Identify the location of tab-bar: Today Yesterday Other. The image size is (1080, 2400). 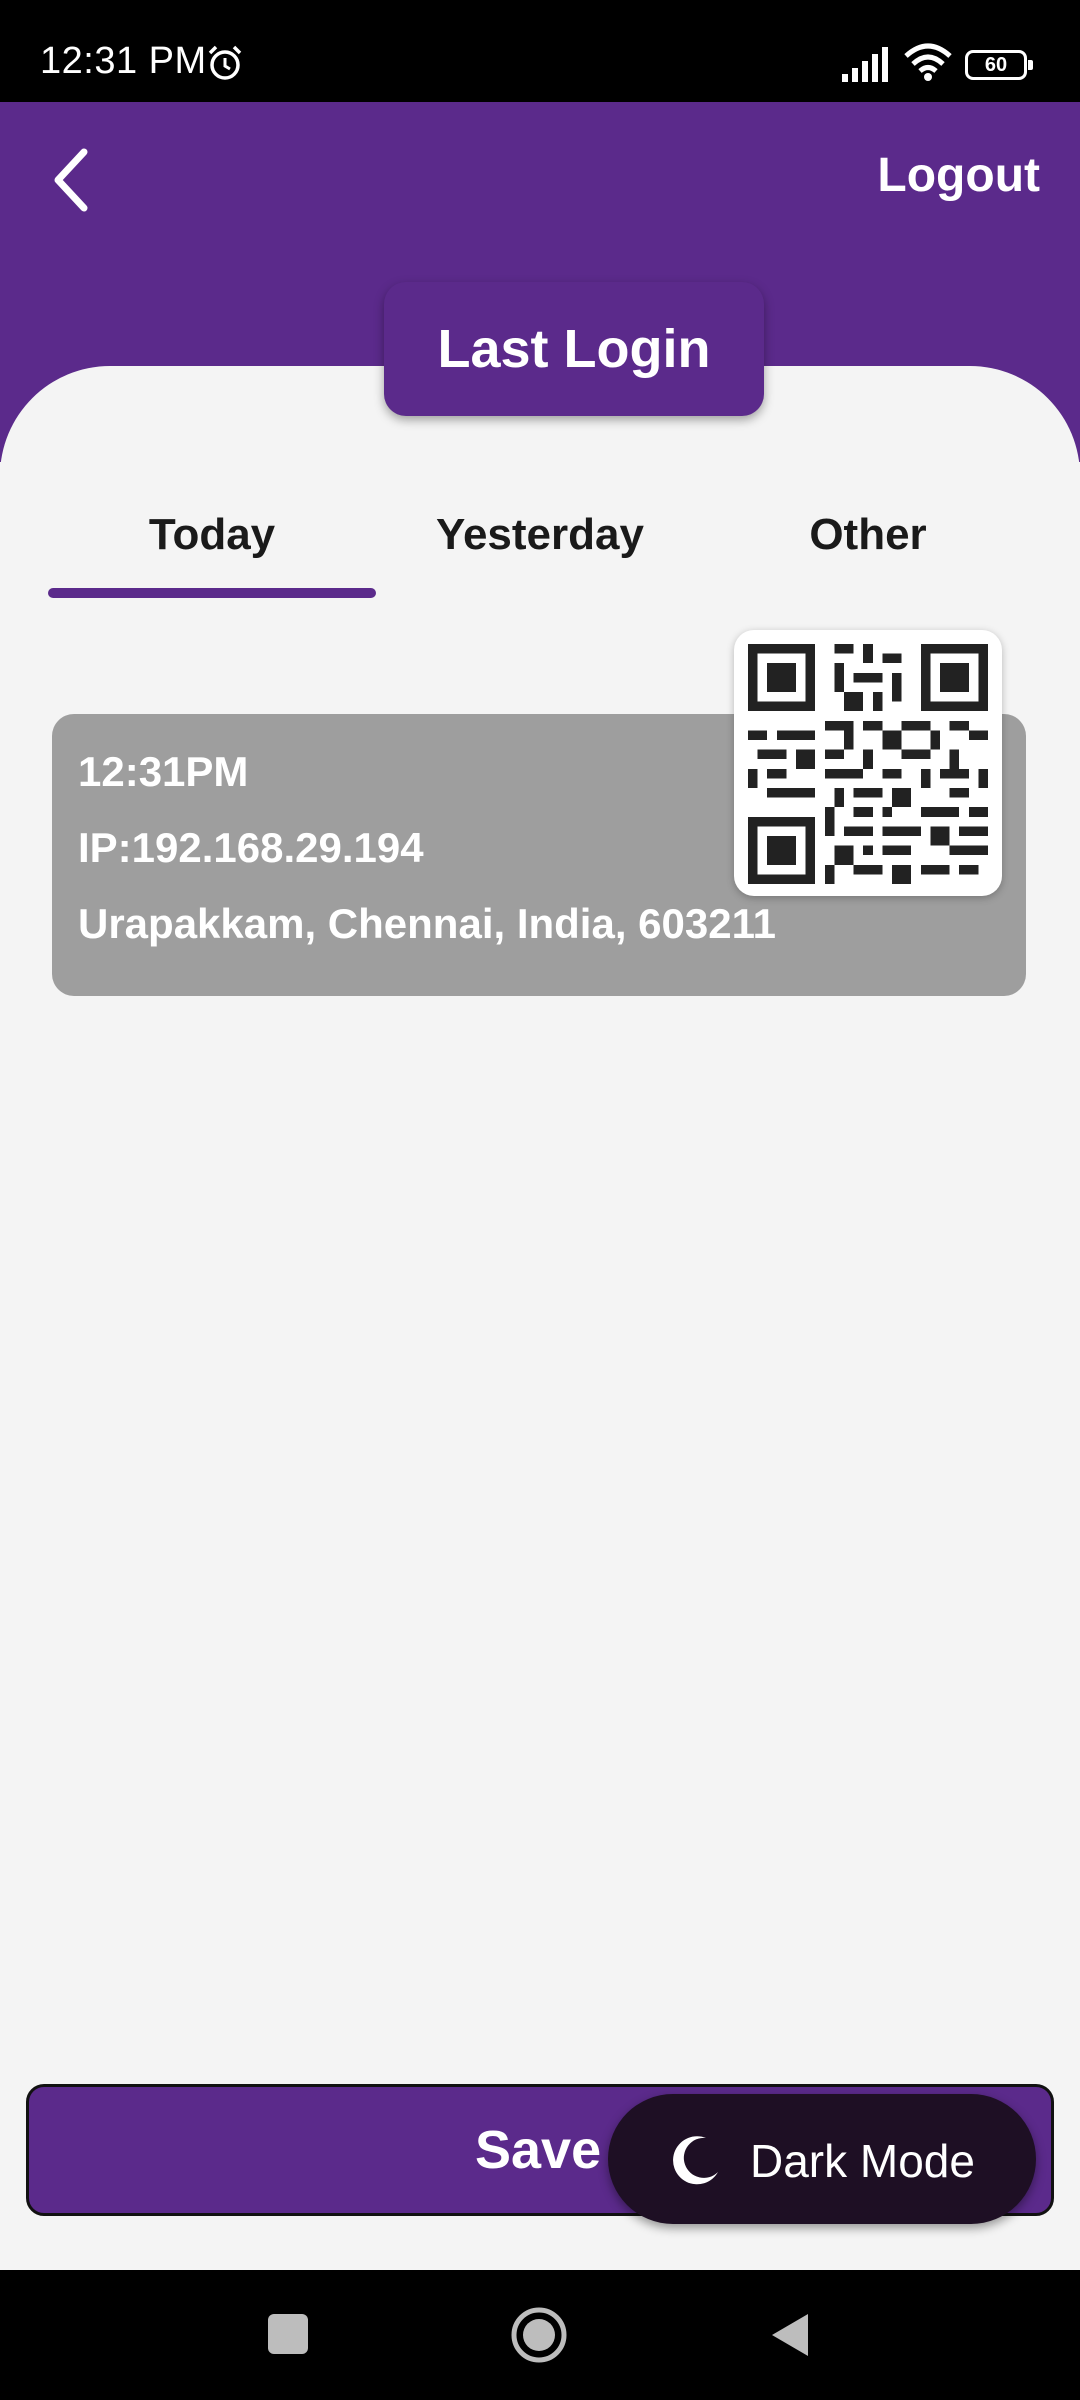
(540, 550).